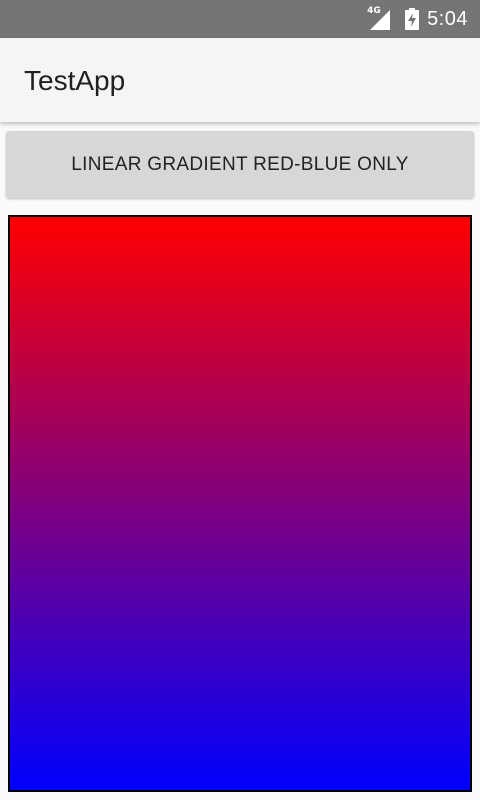 The height and width of the screenshot is (800, 480). Describe the element at coordinates (240, 80) in the screenshot. I see `app-bar: TestApp` at that location.